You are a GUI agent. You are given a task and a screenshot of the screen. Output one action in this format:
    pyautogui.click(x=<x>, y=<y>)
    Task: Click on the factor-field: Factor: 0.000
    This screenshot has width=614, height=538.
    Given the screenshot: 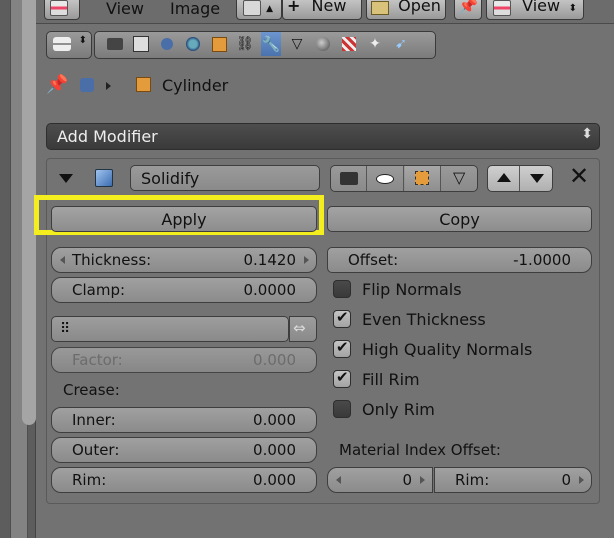 What is the action you would take?
    pyautogui.click(x=184, y=360)
    